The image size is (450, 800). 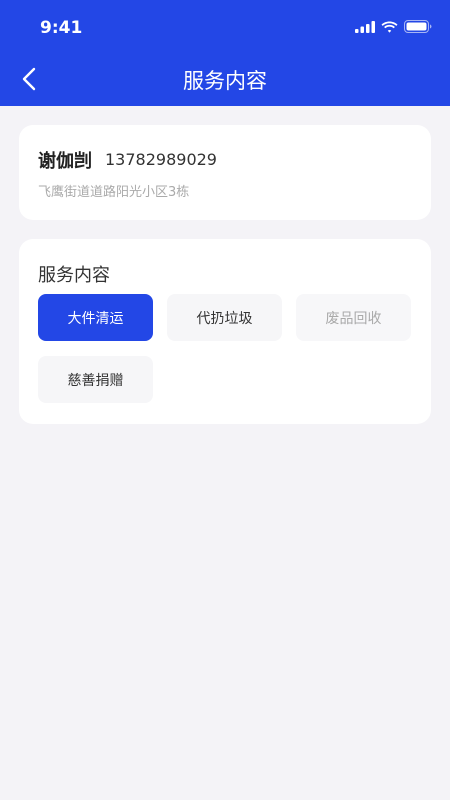 What do you see at coordinates (224, 317) in the screenshot?
I see `service-option-trash-disposal: 代扔垃圾` at bounding box center [224, 317].